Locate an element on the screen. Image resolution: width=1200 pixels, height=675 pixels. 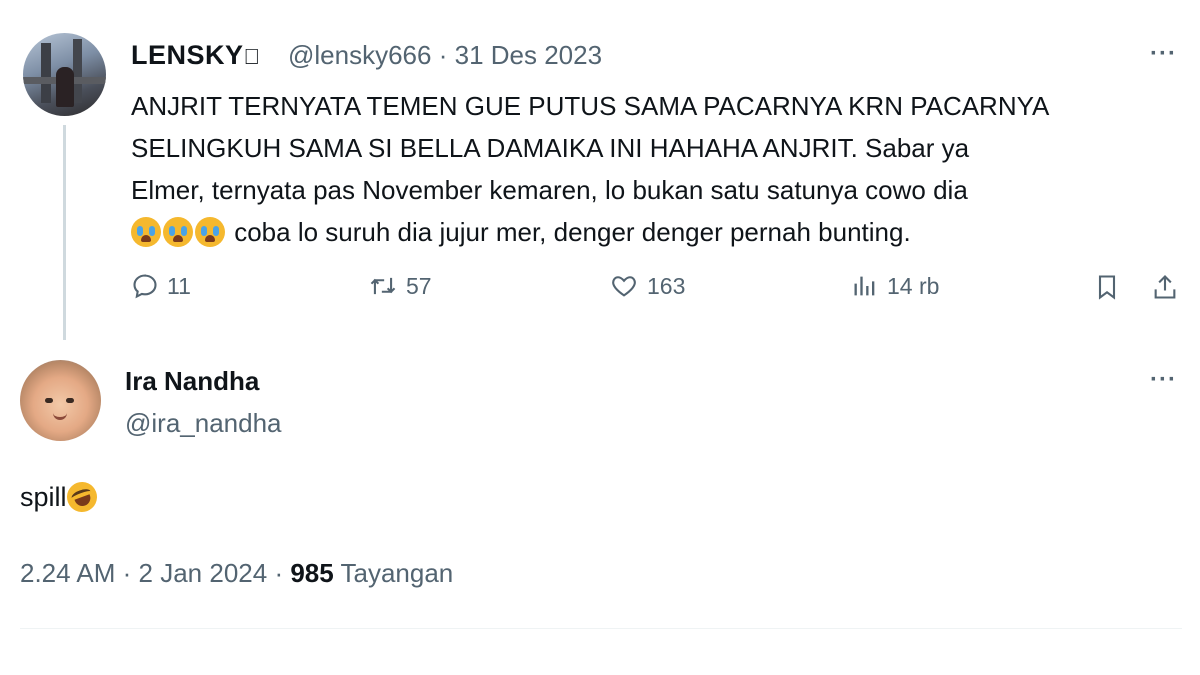
bookmark-button is located at coordinates (1107, 287).